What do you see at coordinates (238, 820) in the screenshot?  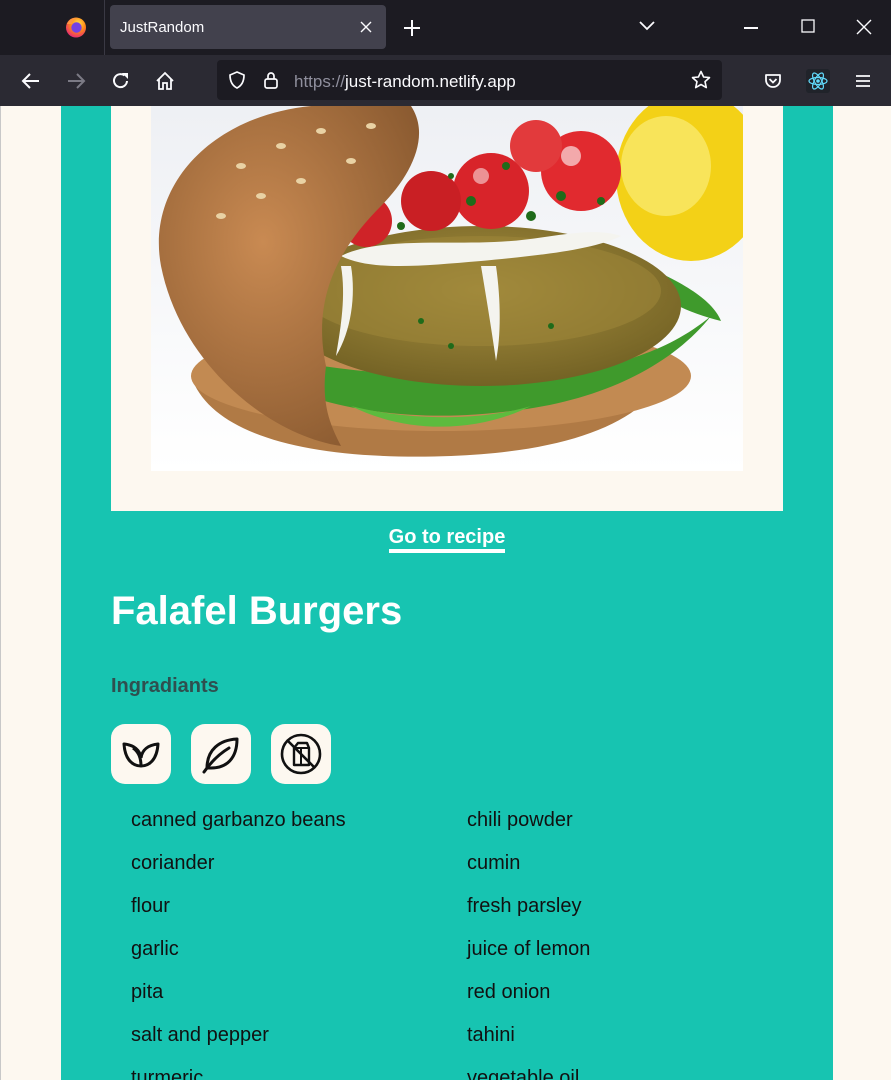 I see `ingredient-item: canned garbanzo beans` at bounding box center [238, 820].